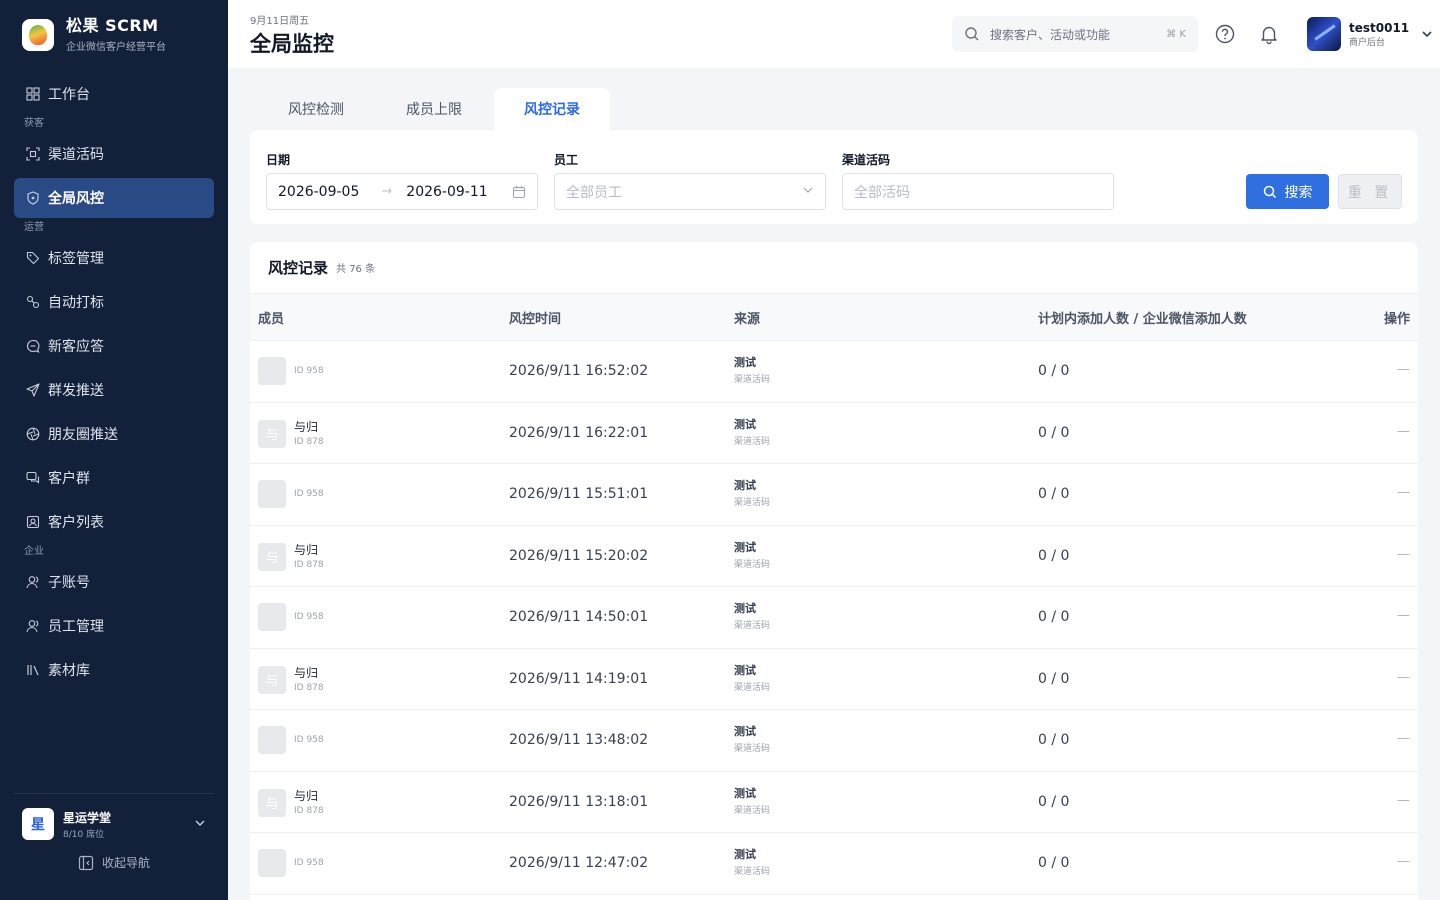  I want to click on tab-bar: 风控检测 成员上限 风控记录, so click(435, 109).